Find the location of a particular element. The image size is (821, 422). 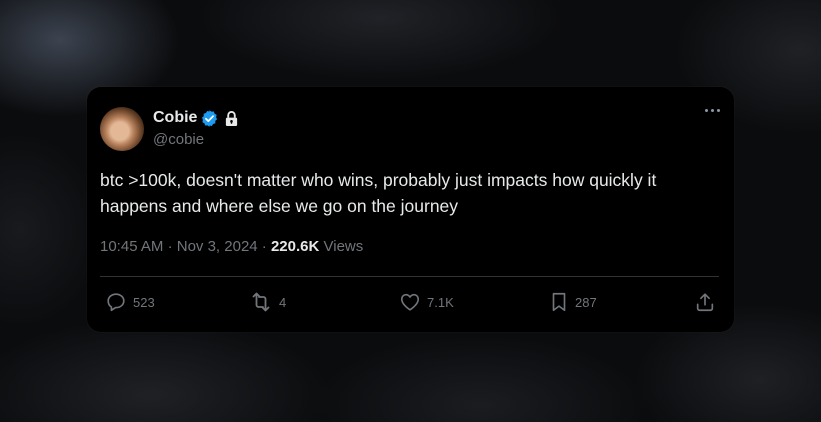

action-bar: 523 4 7.1K 287 is located at coordinates (410, 302).